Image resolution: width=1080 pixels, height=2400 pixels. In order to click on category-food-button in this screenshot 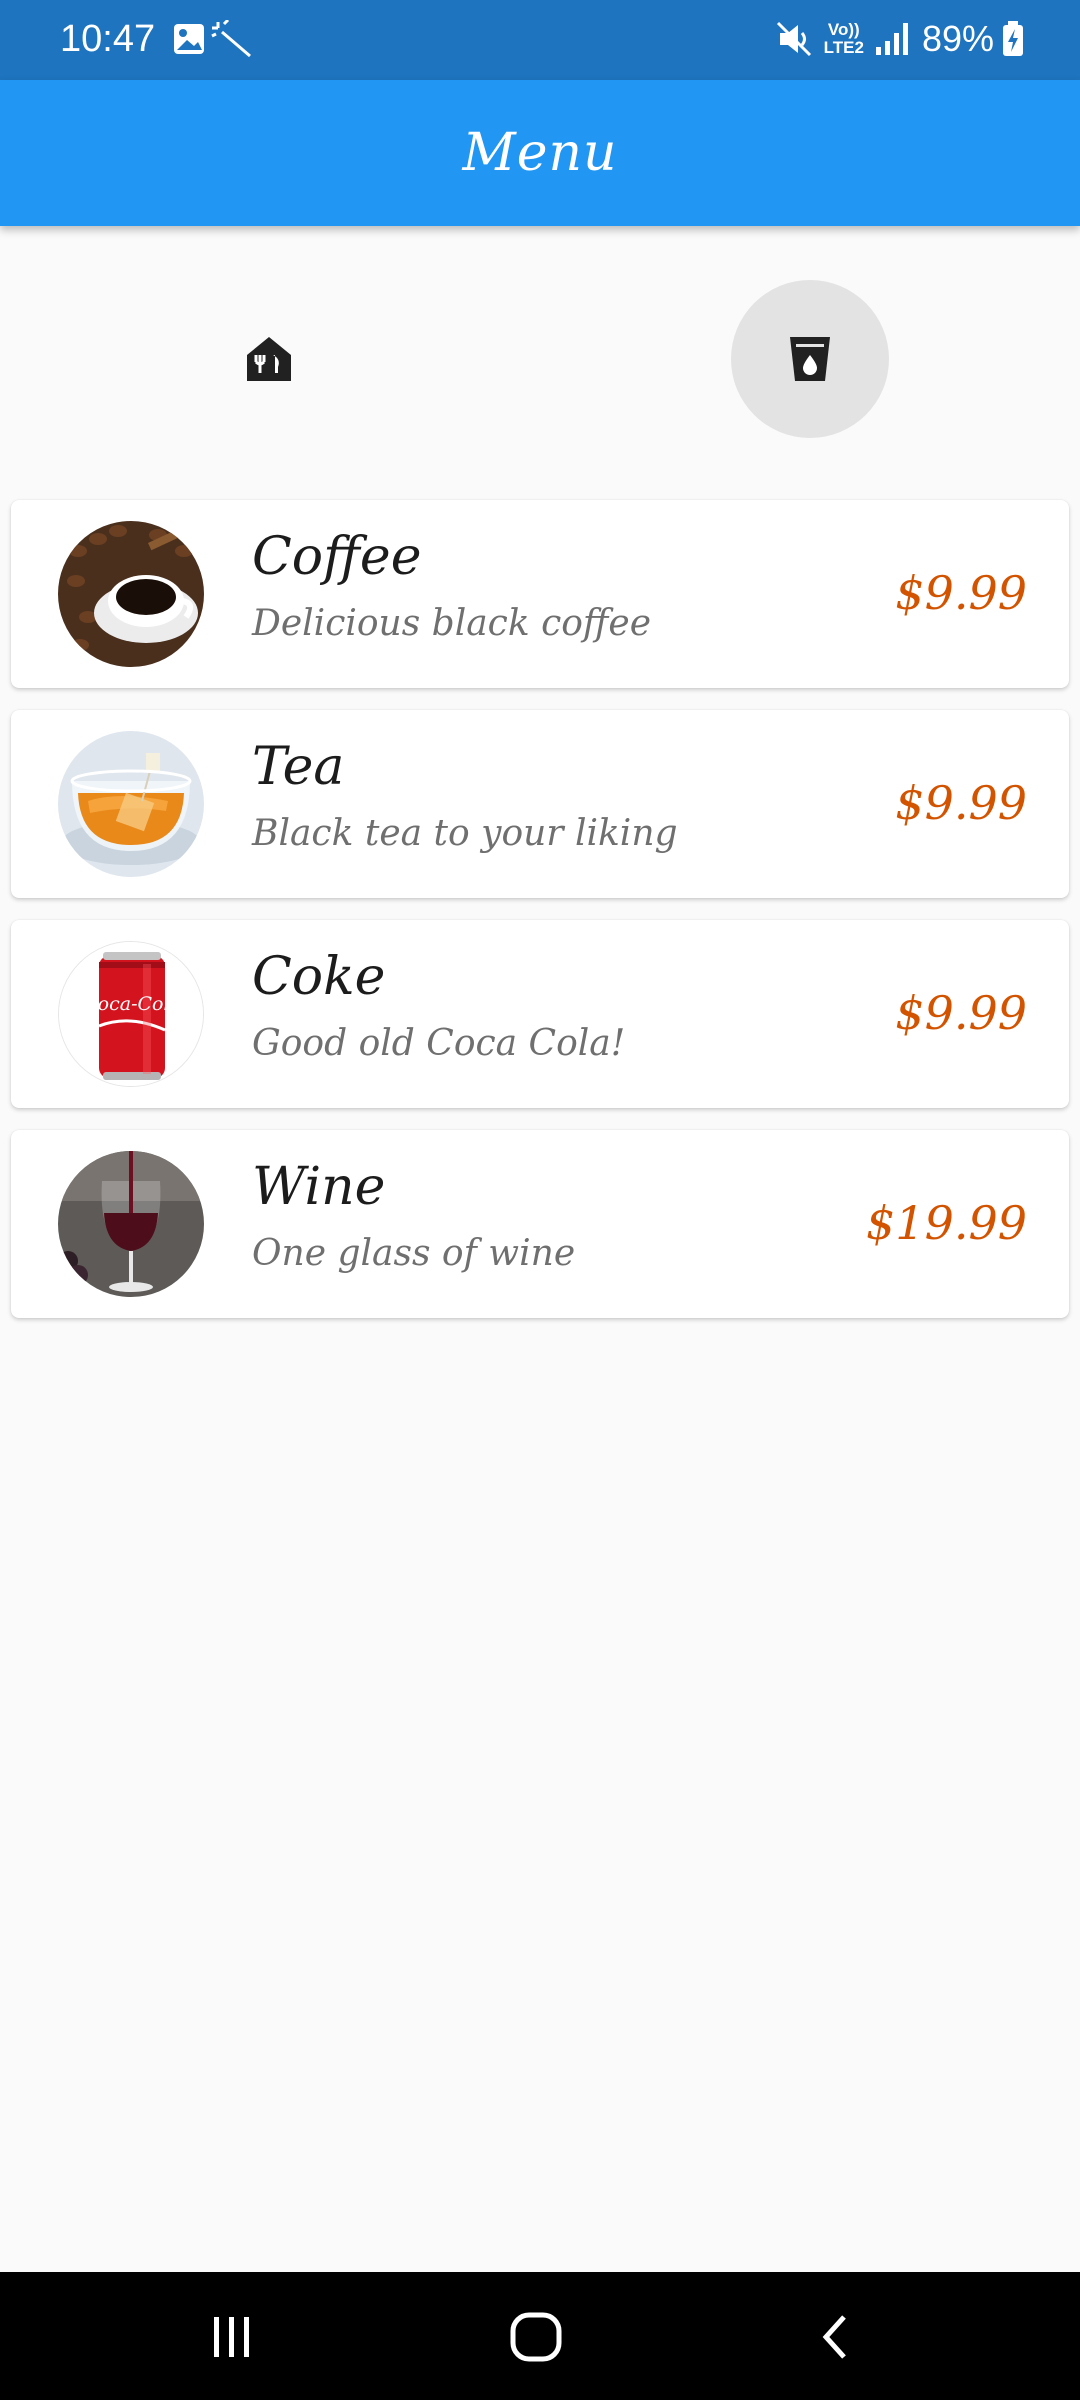, I will do `click(269, 359)`.